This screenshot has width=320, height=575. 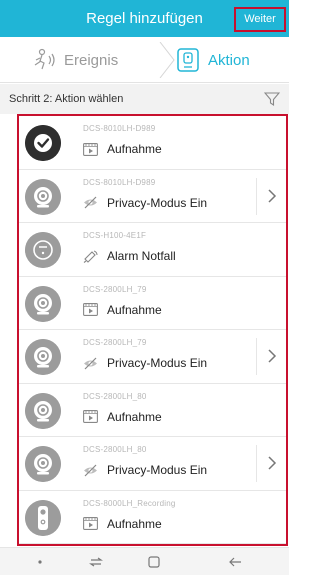 What do you see at coordinates (96, 562) in the screenshot?
I see `recent-apps-icon` at bounding box center [96, 562].